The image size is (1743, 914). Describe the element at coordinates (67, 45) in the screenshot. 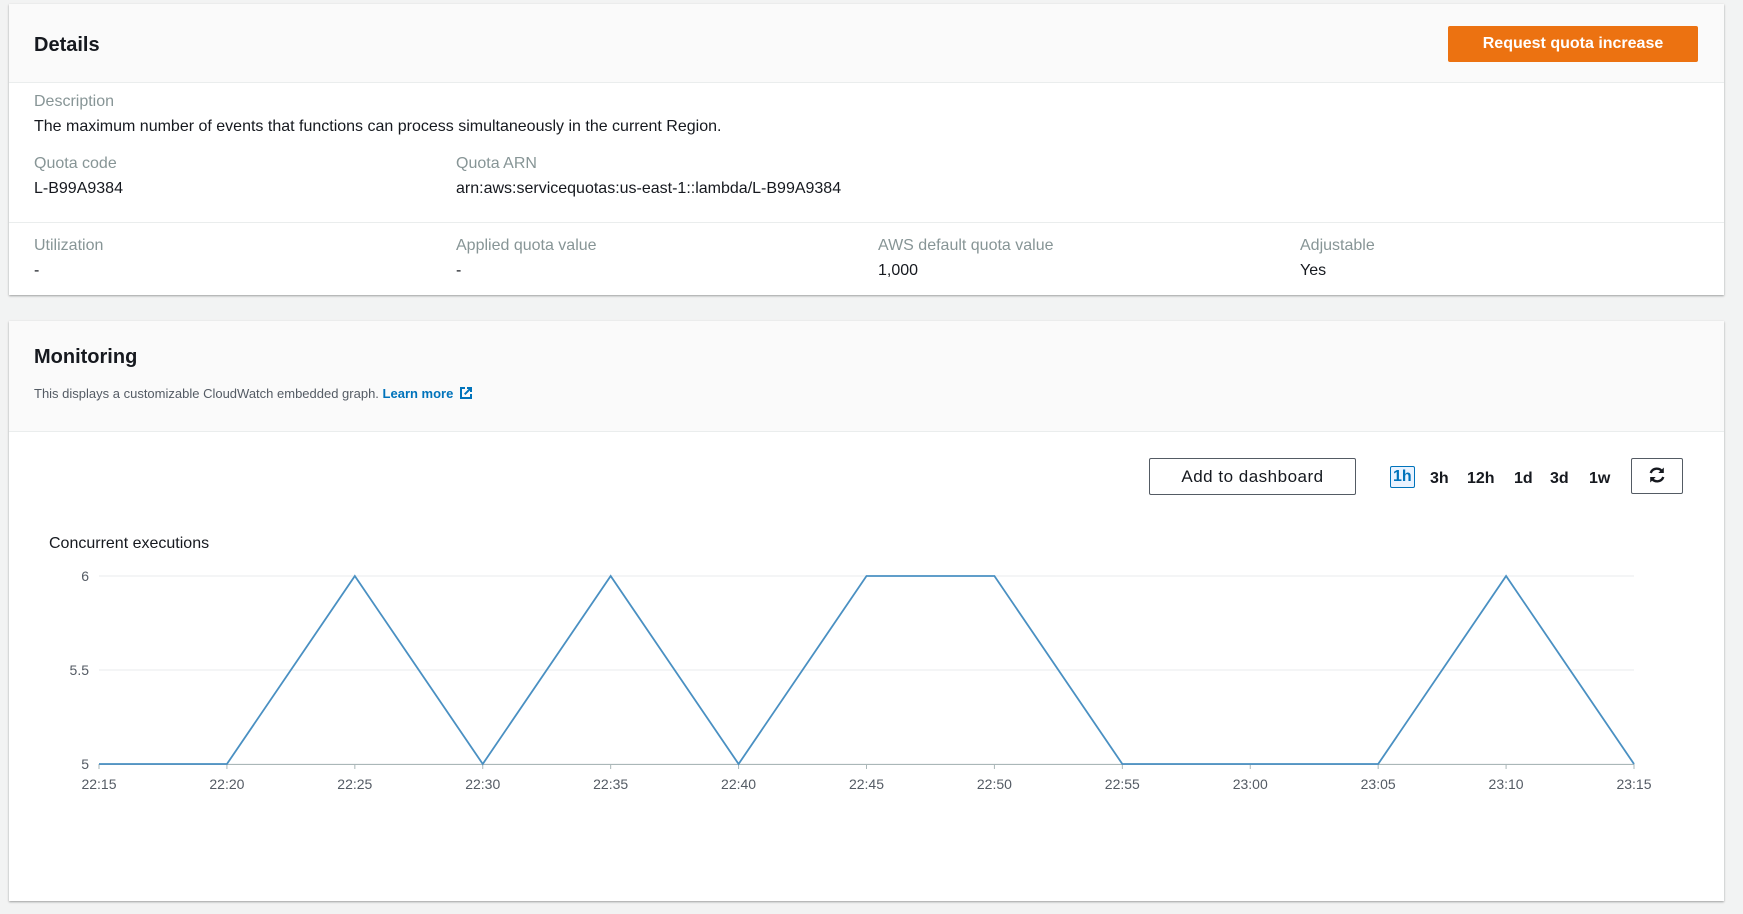

I see `details-title: Details` at that location.